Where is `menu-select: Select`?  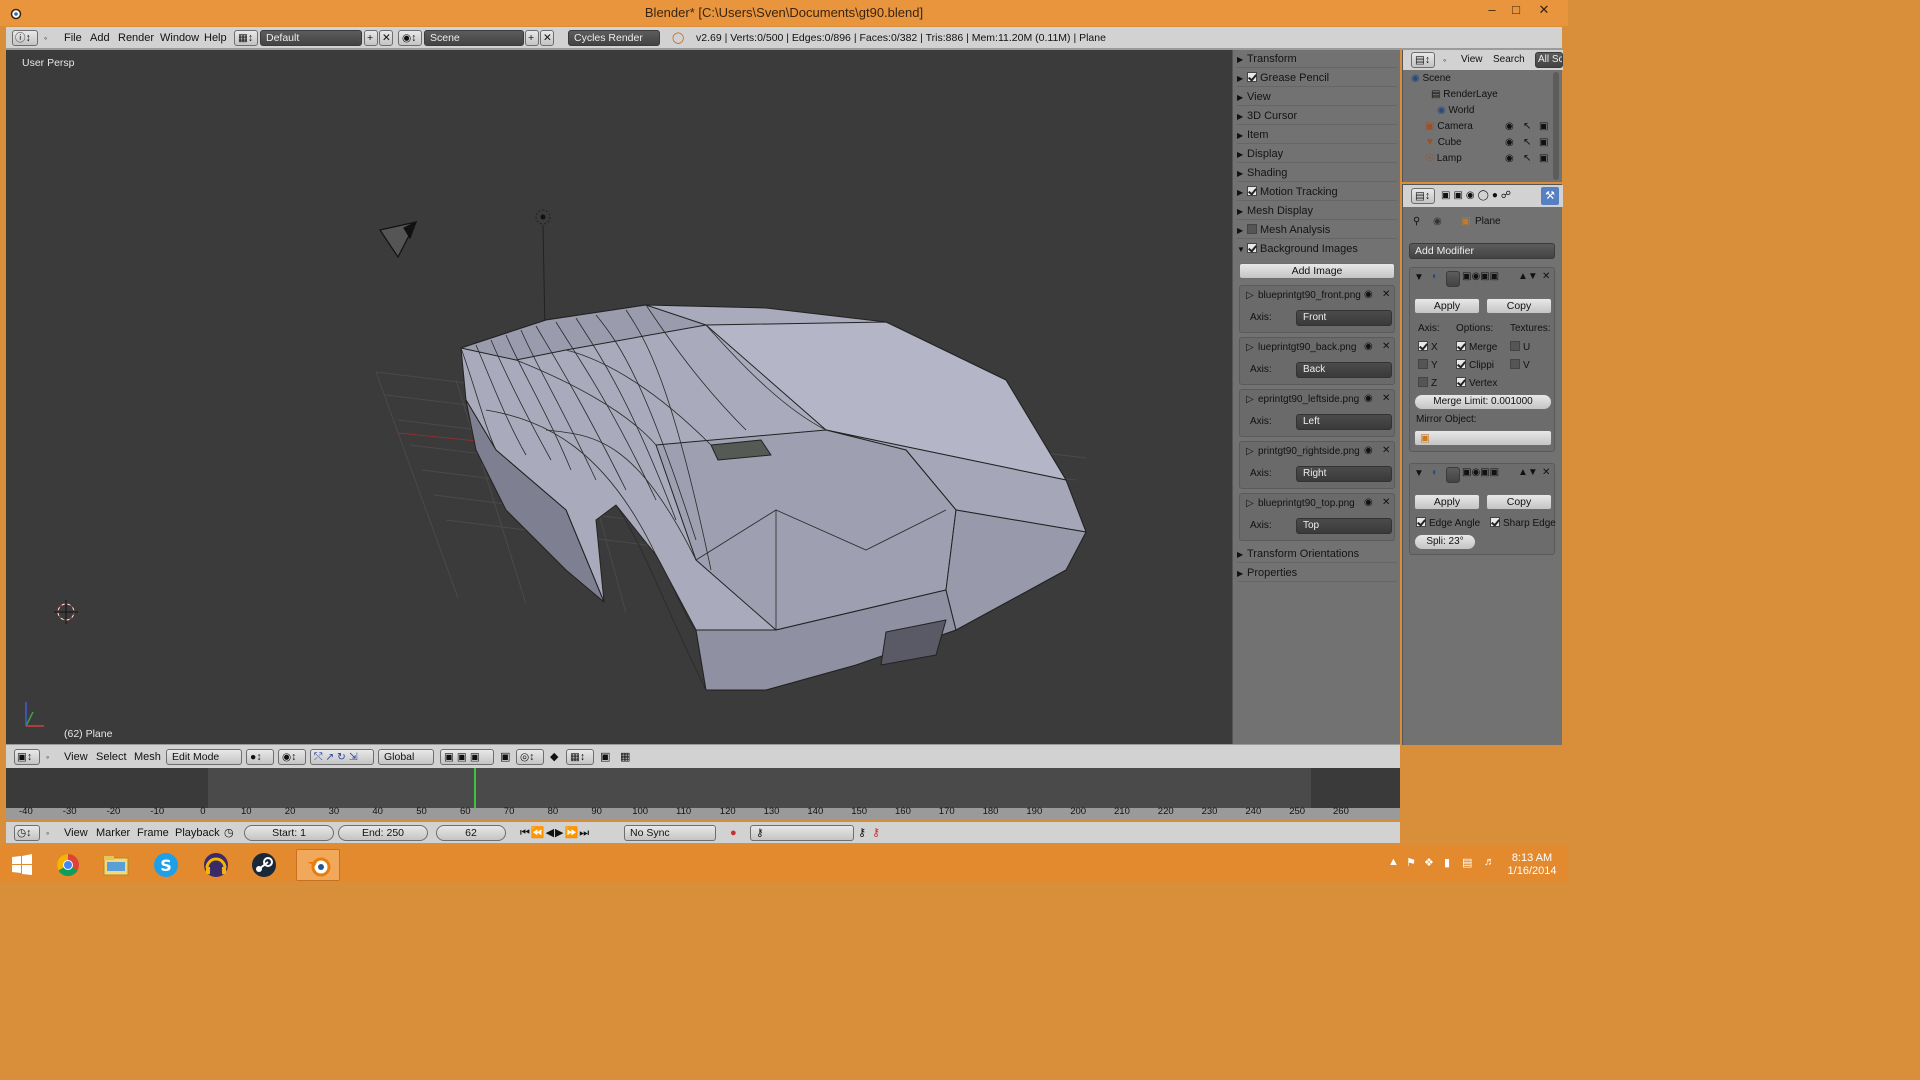 menu-select: Select is located at coordinates (111, 757).